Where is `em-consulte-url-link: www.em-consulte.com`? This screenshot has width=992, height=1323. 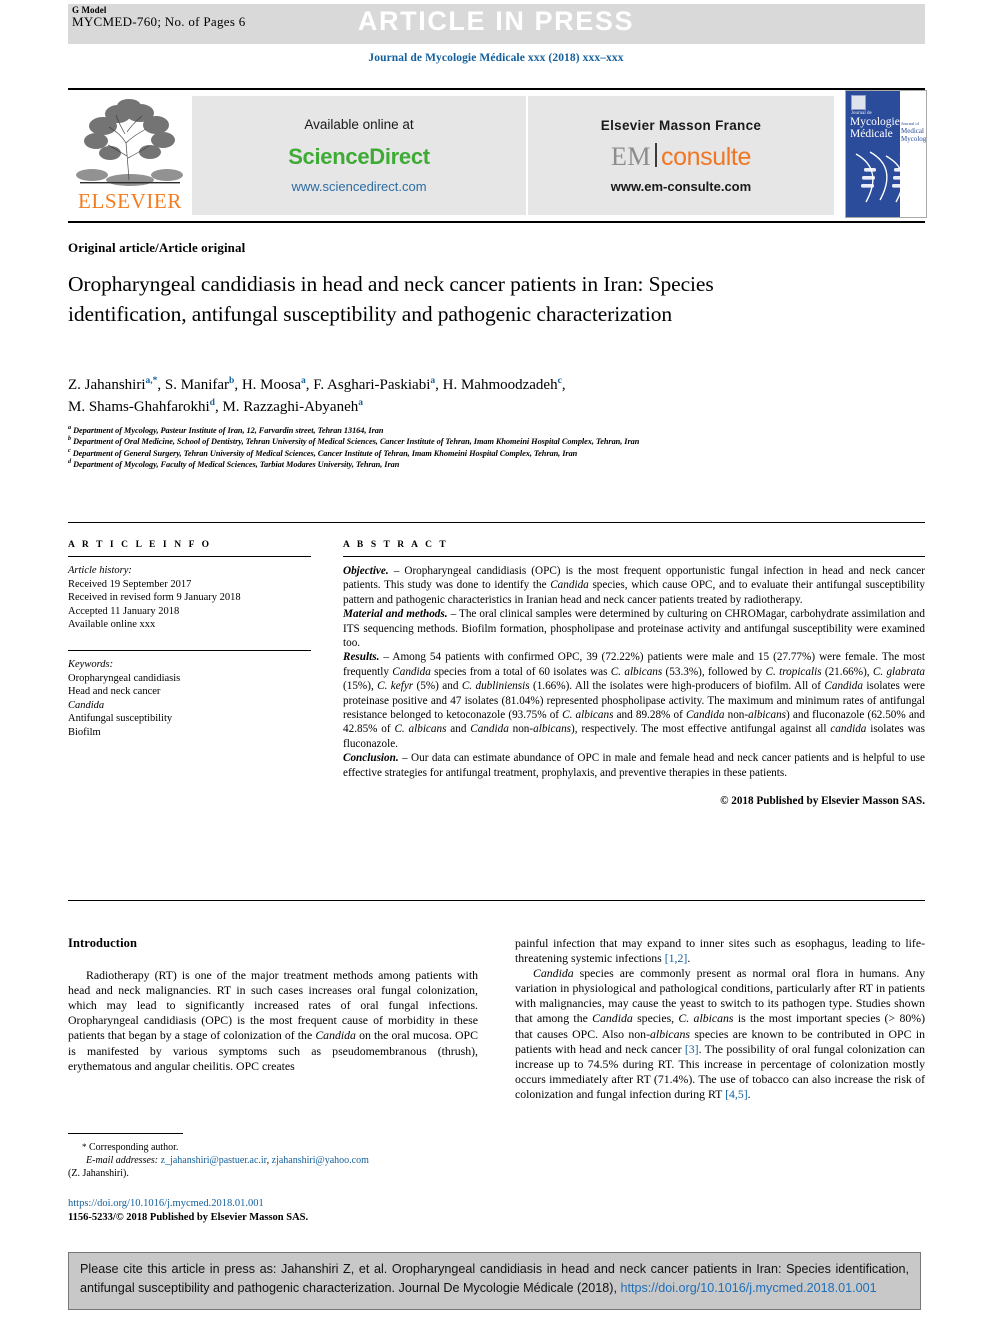
em-consulte-url-link: www.em-consulte.com is located at coordinates (681, 186).